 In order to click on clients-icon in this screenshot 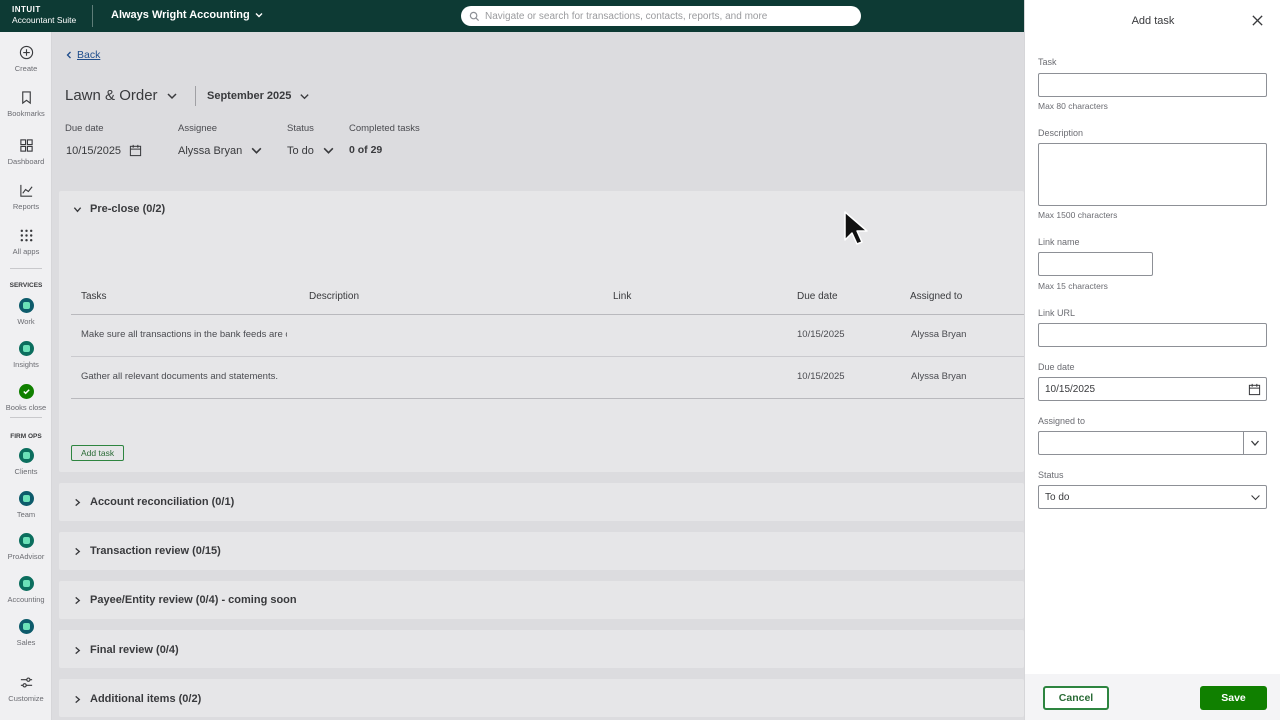, I will do `click(26, 455)`.